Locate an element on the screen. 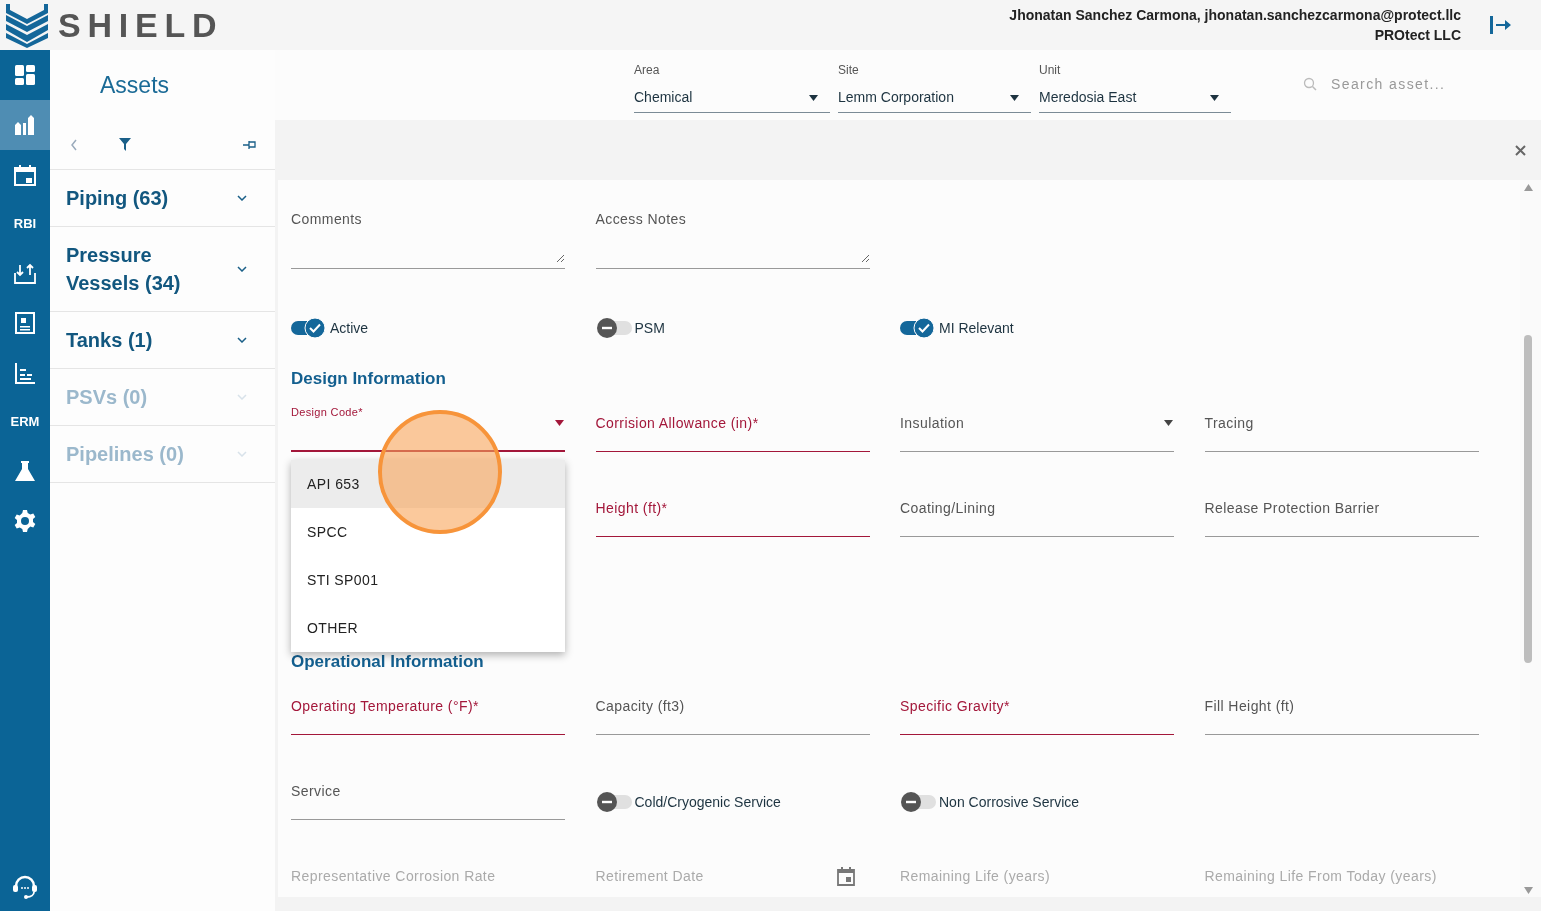  dashboard-icon is located at coordinates (25, 75).